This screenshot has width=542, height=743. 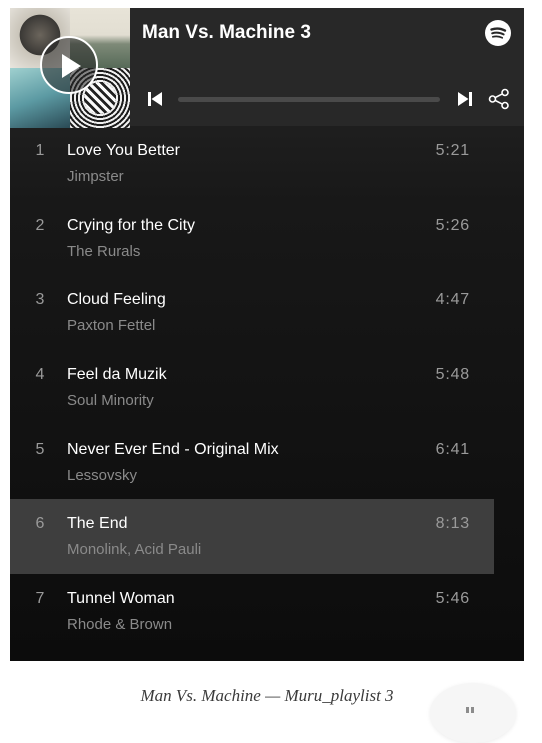 I want to click on track-name: Feel da Muzik, so click(x=117, y=375).